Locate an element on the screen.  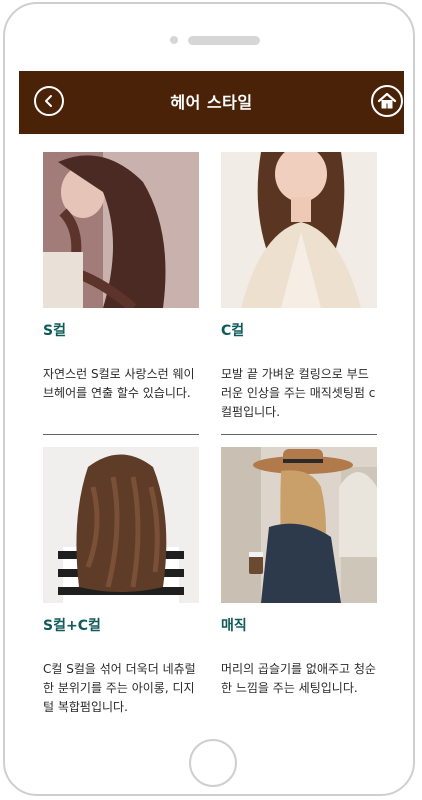
speaker-slot is located at coordinates (224, 40).